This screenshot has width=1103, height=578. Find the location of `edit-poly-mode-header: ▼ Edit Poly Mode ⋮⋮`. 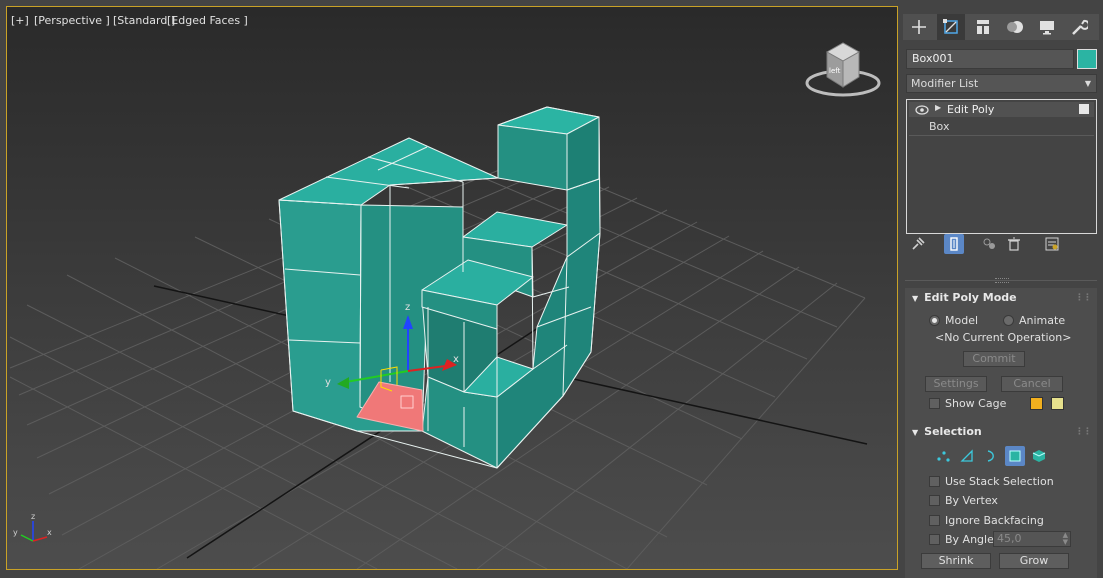

edit-poly-mode-header: ▼ Edit Poly Mode ⋮⋮ is located at coordinates (1001, 298).